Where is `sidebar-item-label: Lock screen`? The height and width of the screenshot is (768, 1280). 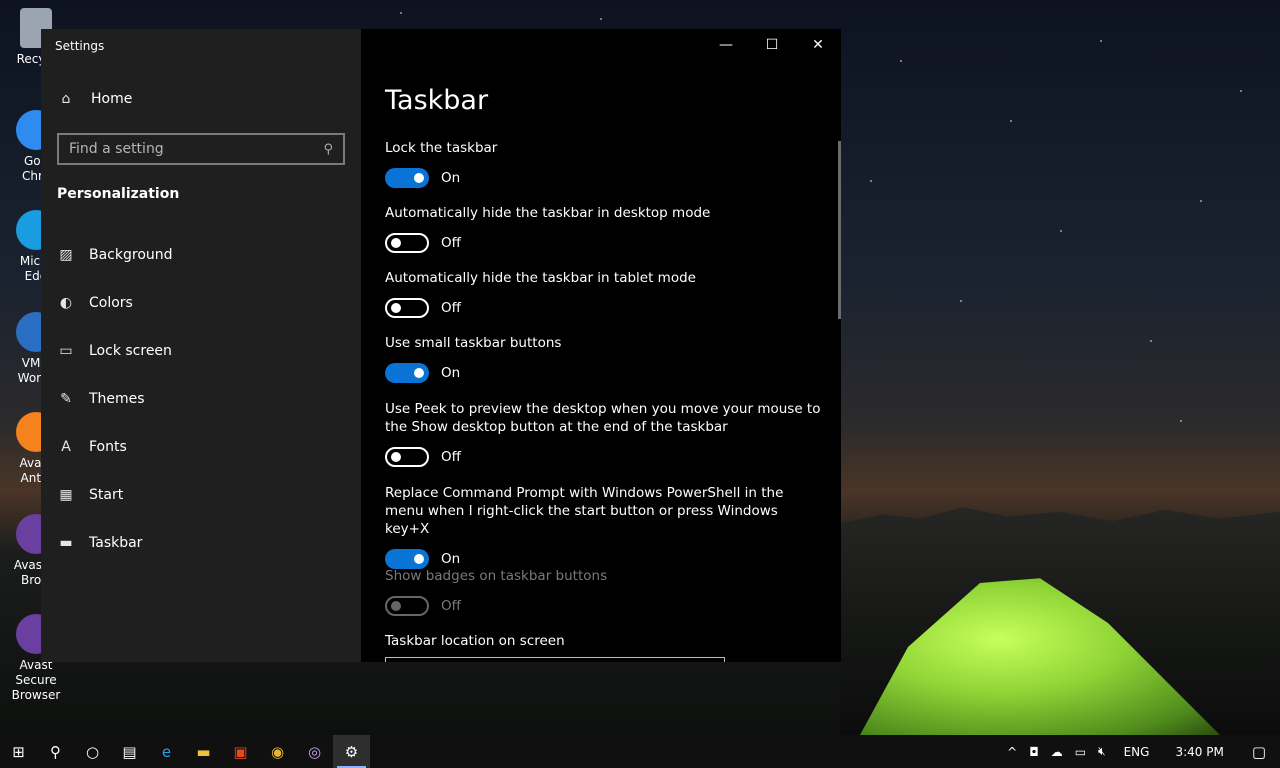 sidebar-item-label: Lock screen is located at coordinates (130, 351).